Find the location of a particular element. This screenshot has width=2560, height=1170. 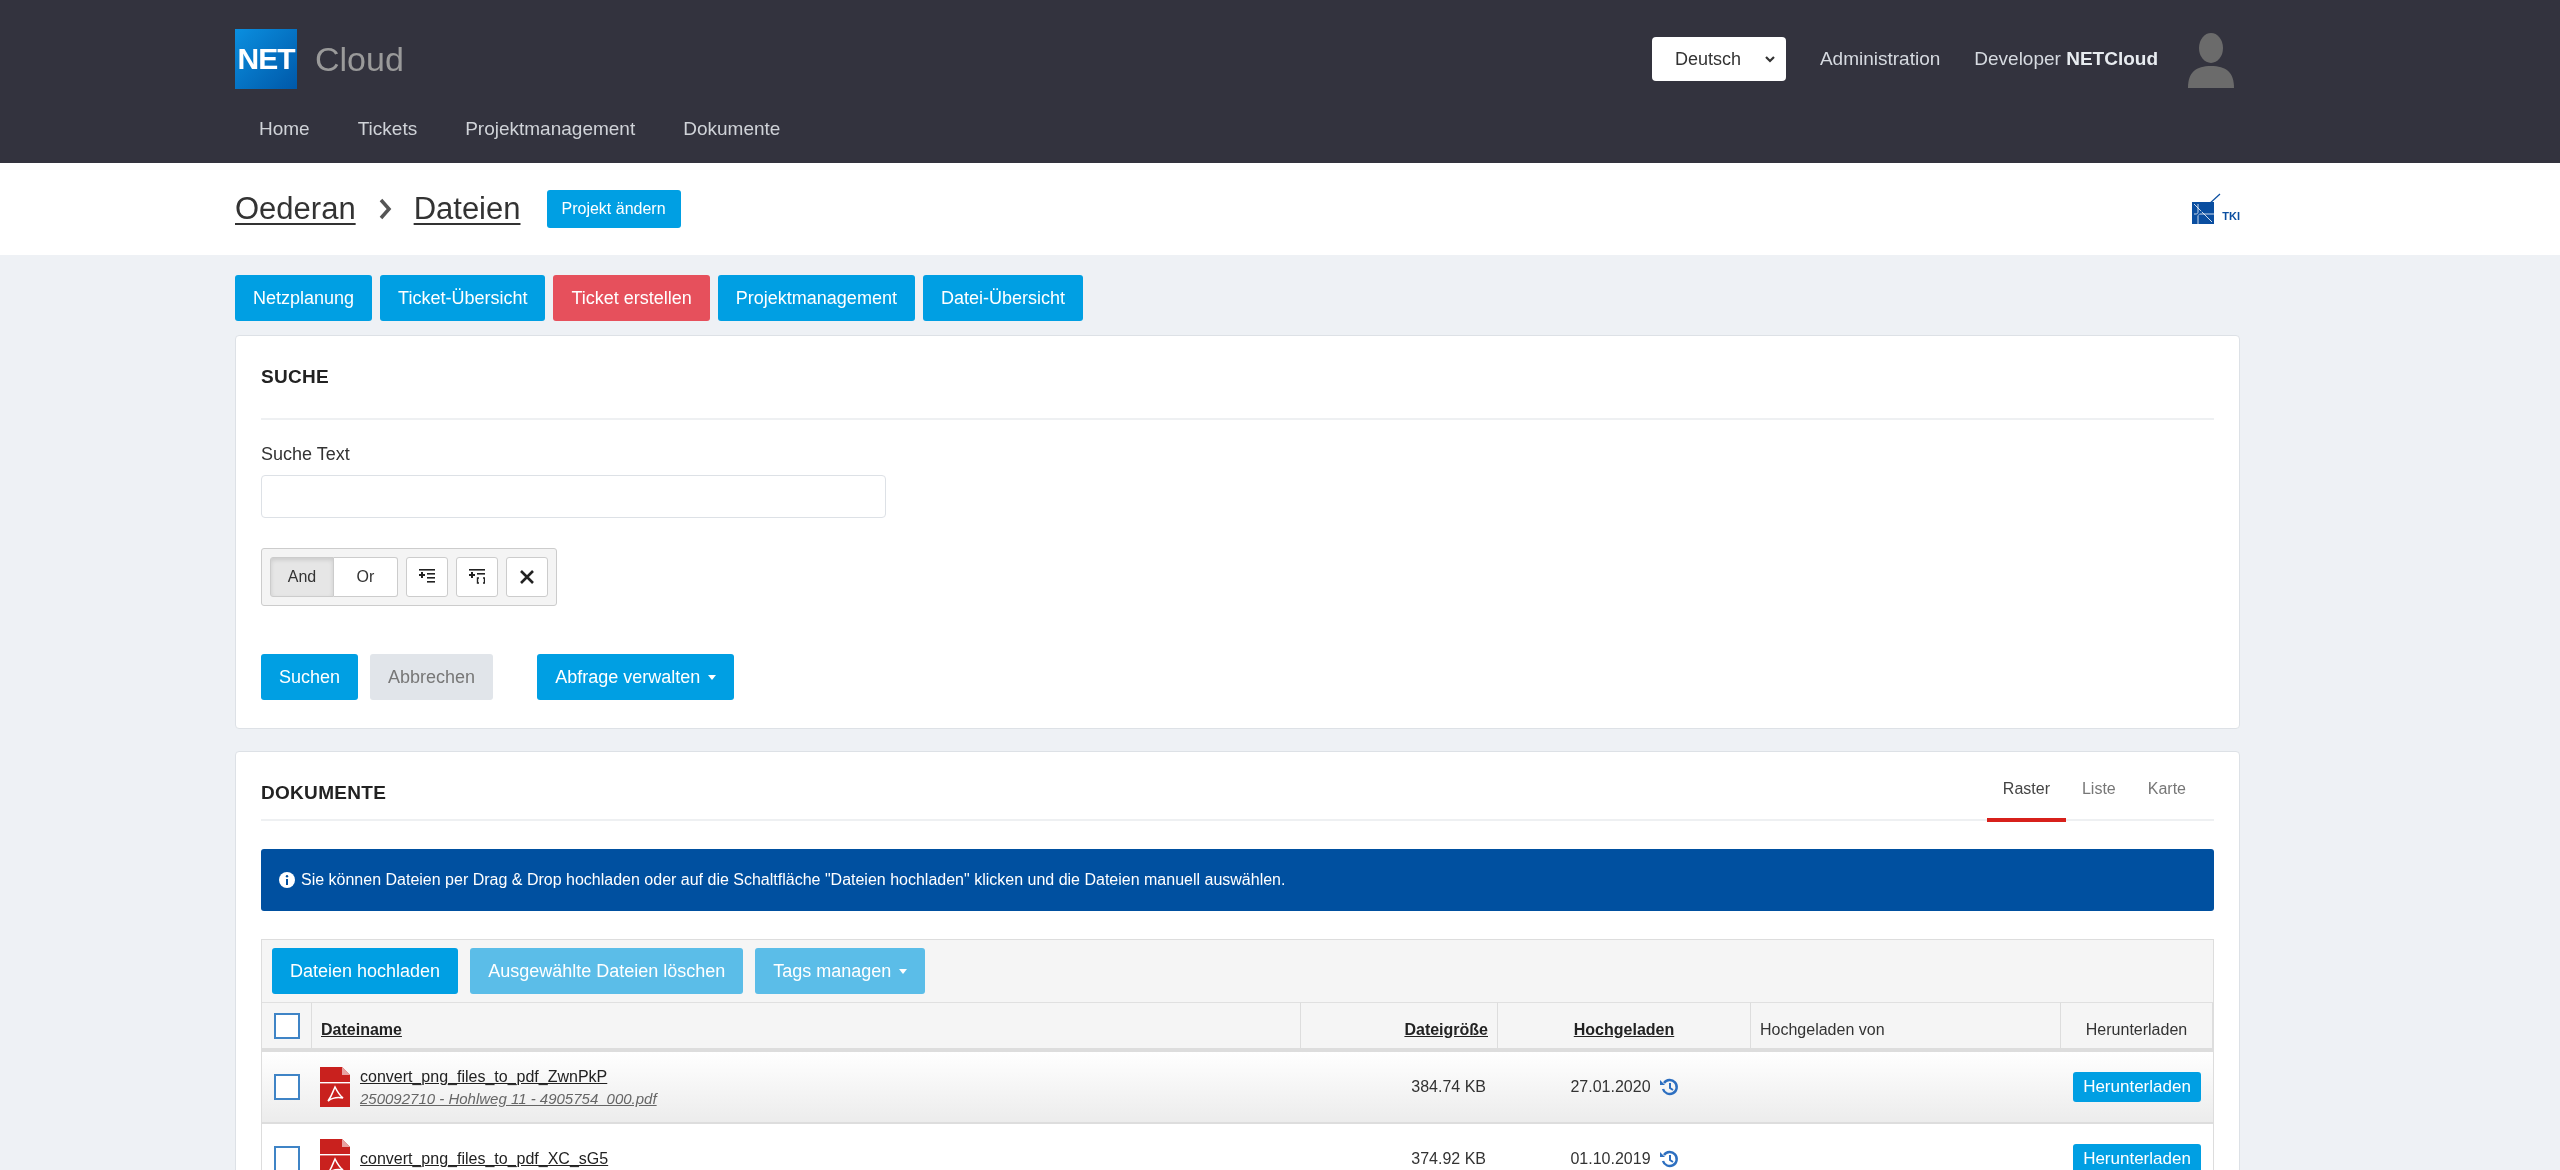

info-icon is located at coordinates (287, 880).